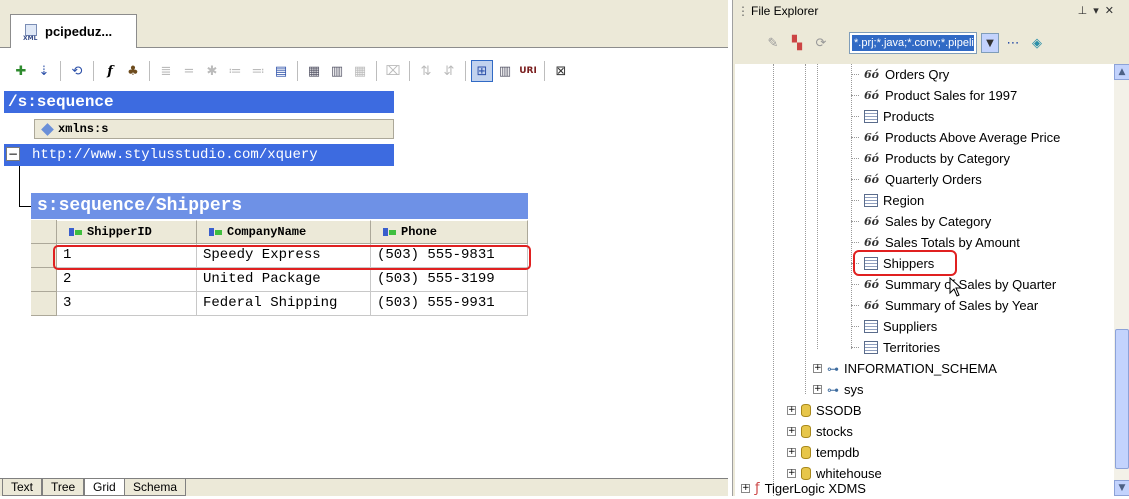  I want to click on scroll-down-icon: ▼, so click(1121, 488).